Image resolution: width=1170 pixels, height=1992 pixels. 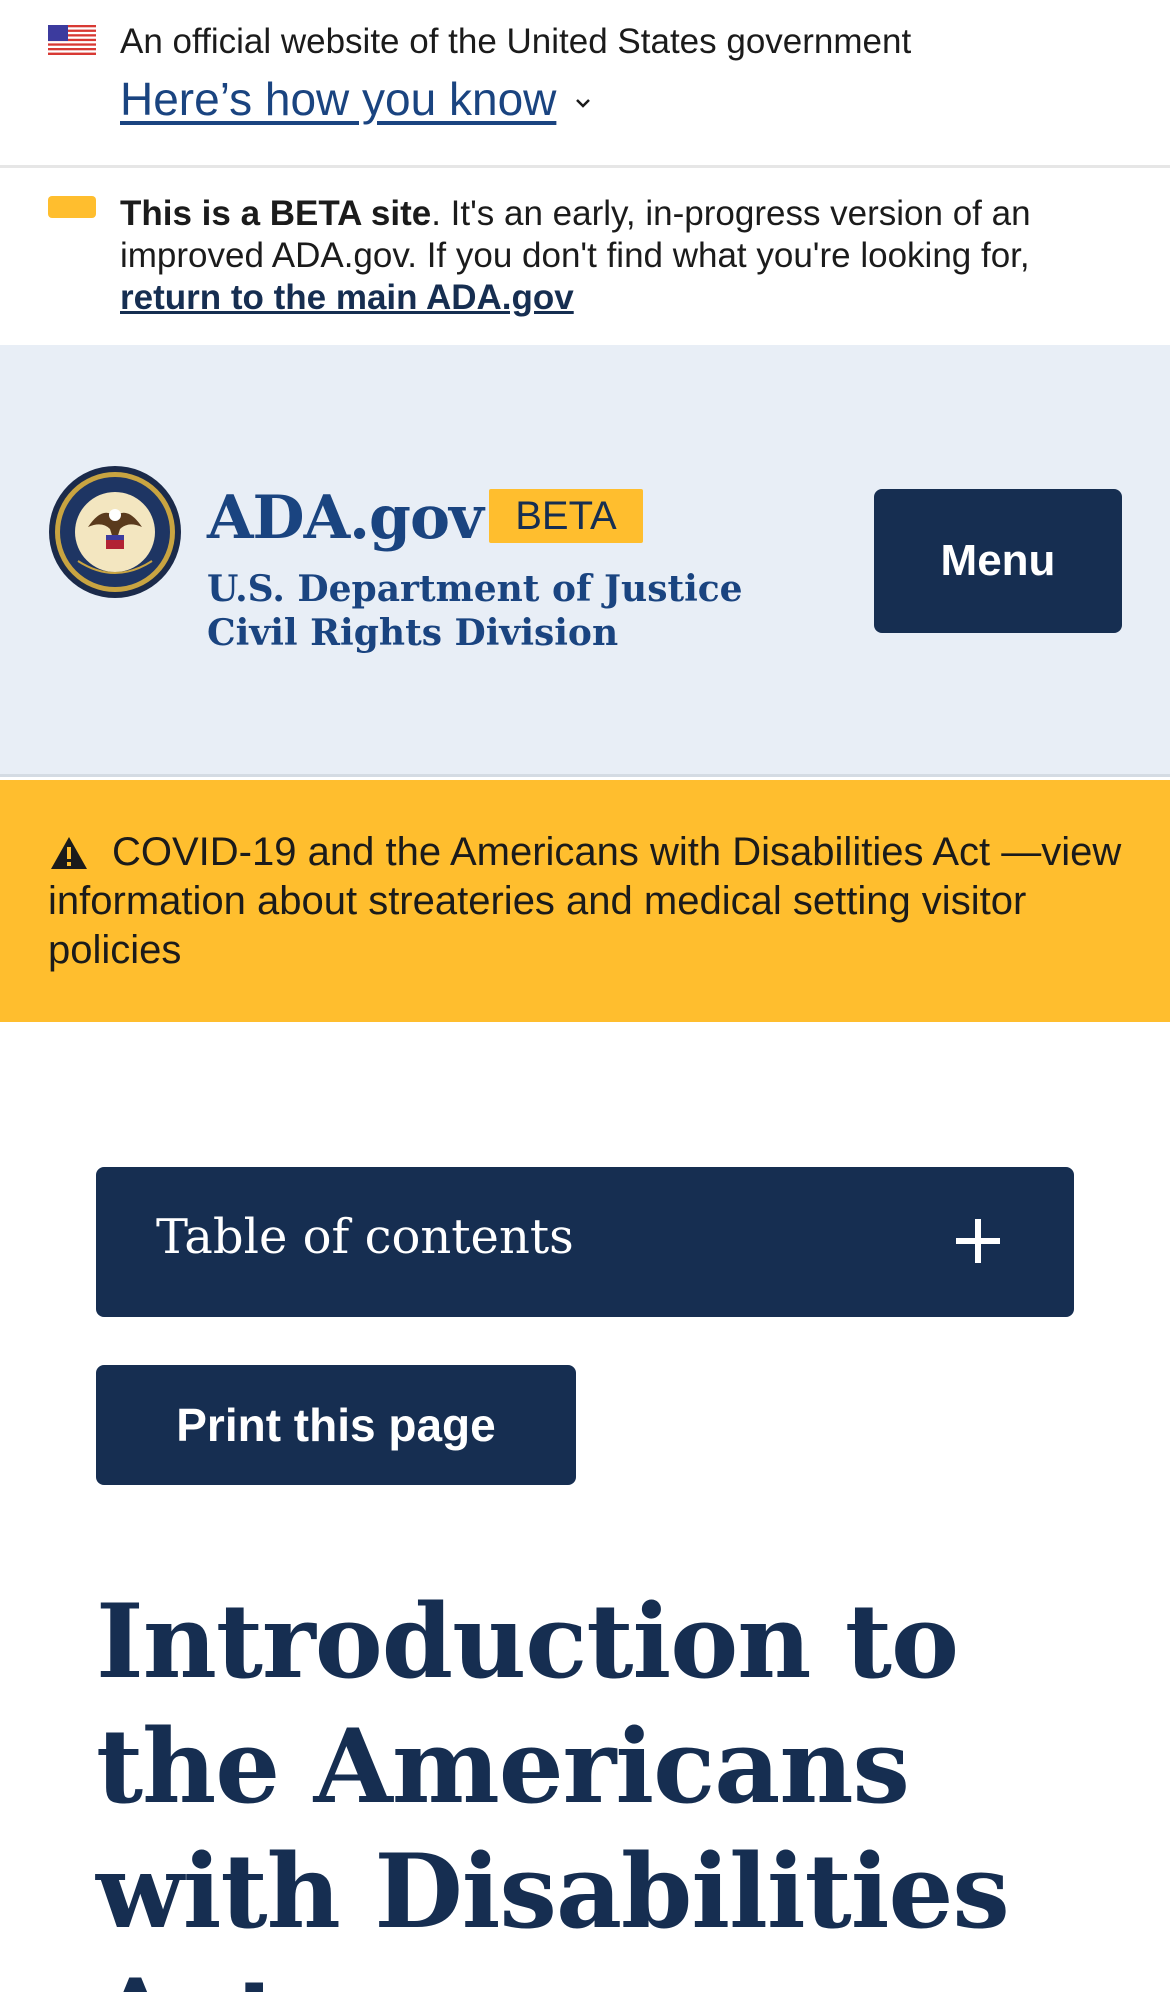 What do you see at coordinates (566, 516) in the screenshot?
I see `beta-tag: BETA` at bounding box center [566, 516].